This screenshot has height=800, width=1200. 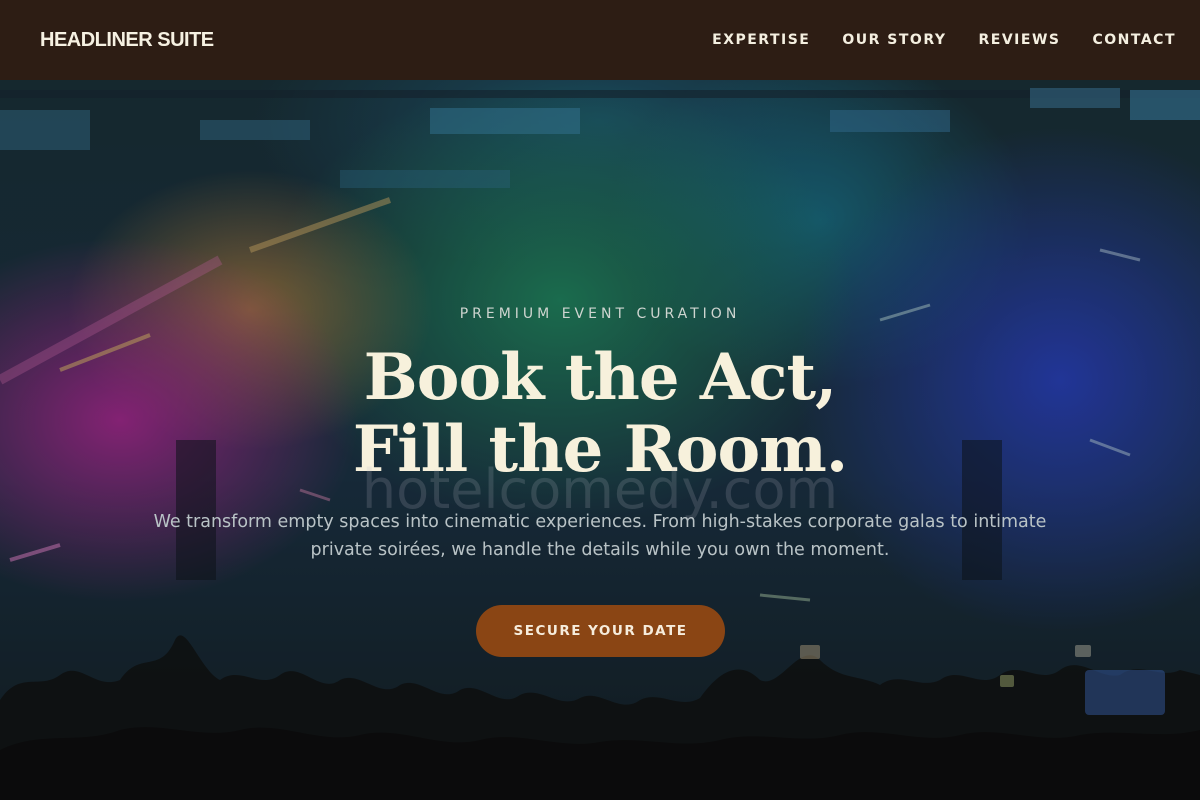 I want to click on nav-link-expertise: EXPERTISE, so click(x=761, y=40).